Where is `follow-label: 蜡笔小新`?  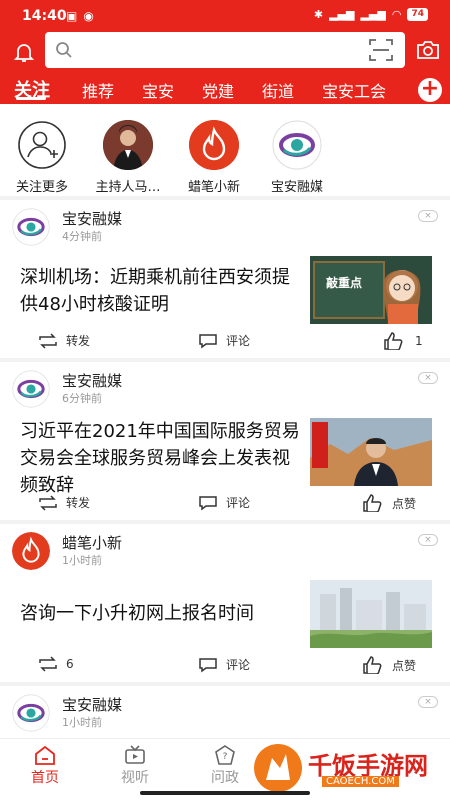
follow-label: 蜡笔小新 is located at coordinates (213, 187).